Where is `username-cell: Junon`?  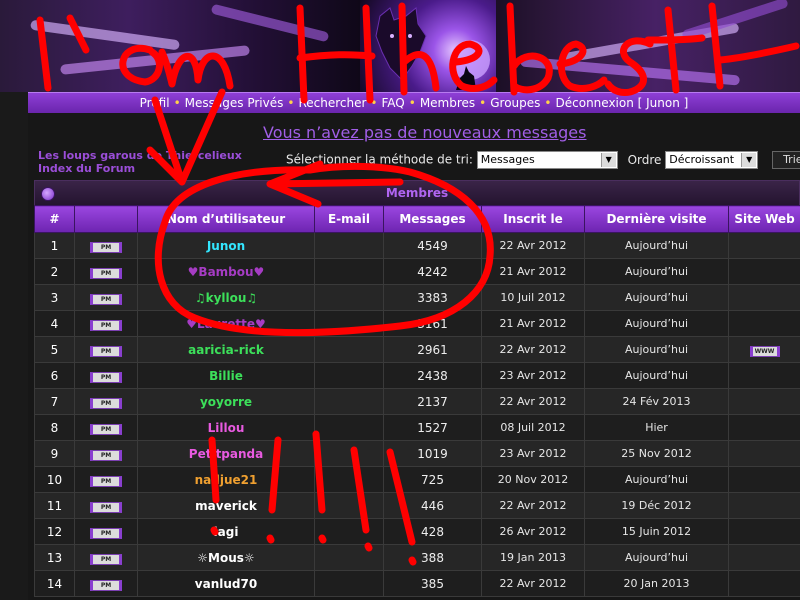
username-cell: Junon is located at coordinates (226, 245).